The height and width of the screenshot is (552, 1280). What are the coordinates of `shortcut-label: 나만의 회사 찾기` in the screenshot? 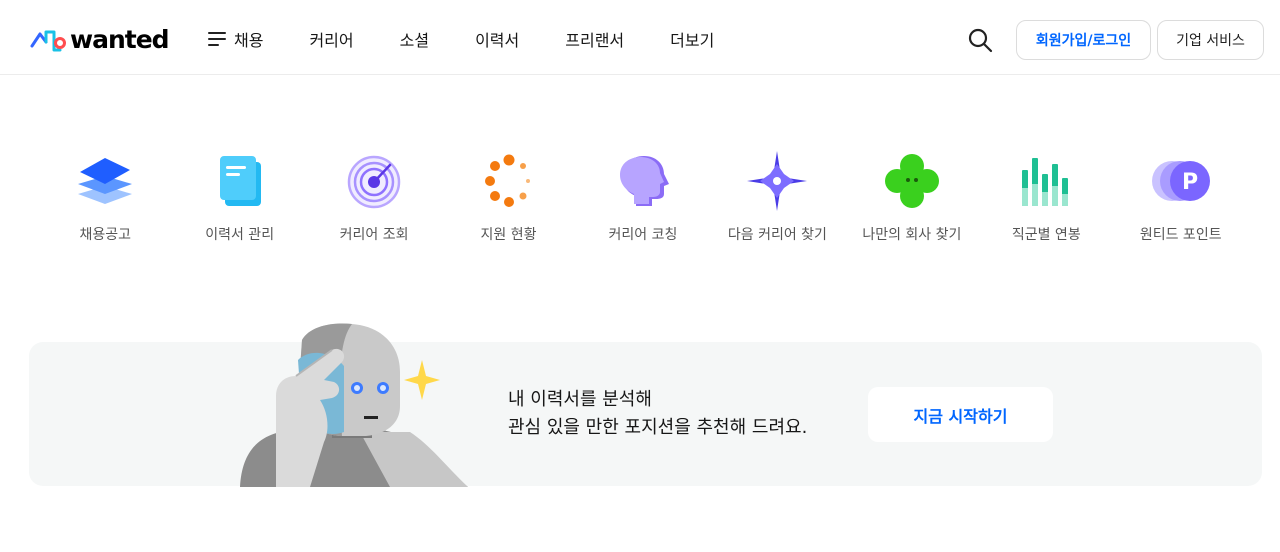 It's located at (912, 235).